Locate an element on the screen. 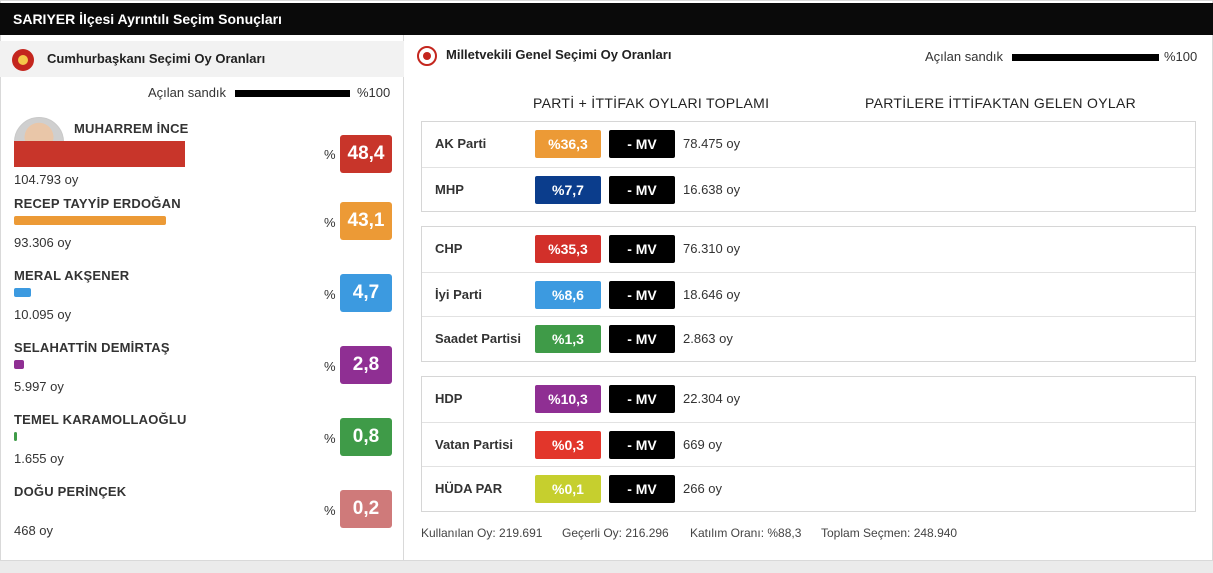 Image resolution: width=1213 pixels, height=573 pixels. party-votes: 16.638 oy is located at coordinates (712, 189).